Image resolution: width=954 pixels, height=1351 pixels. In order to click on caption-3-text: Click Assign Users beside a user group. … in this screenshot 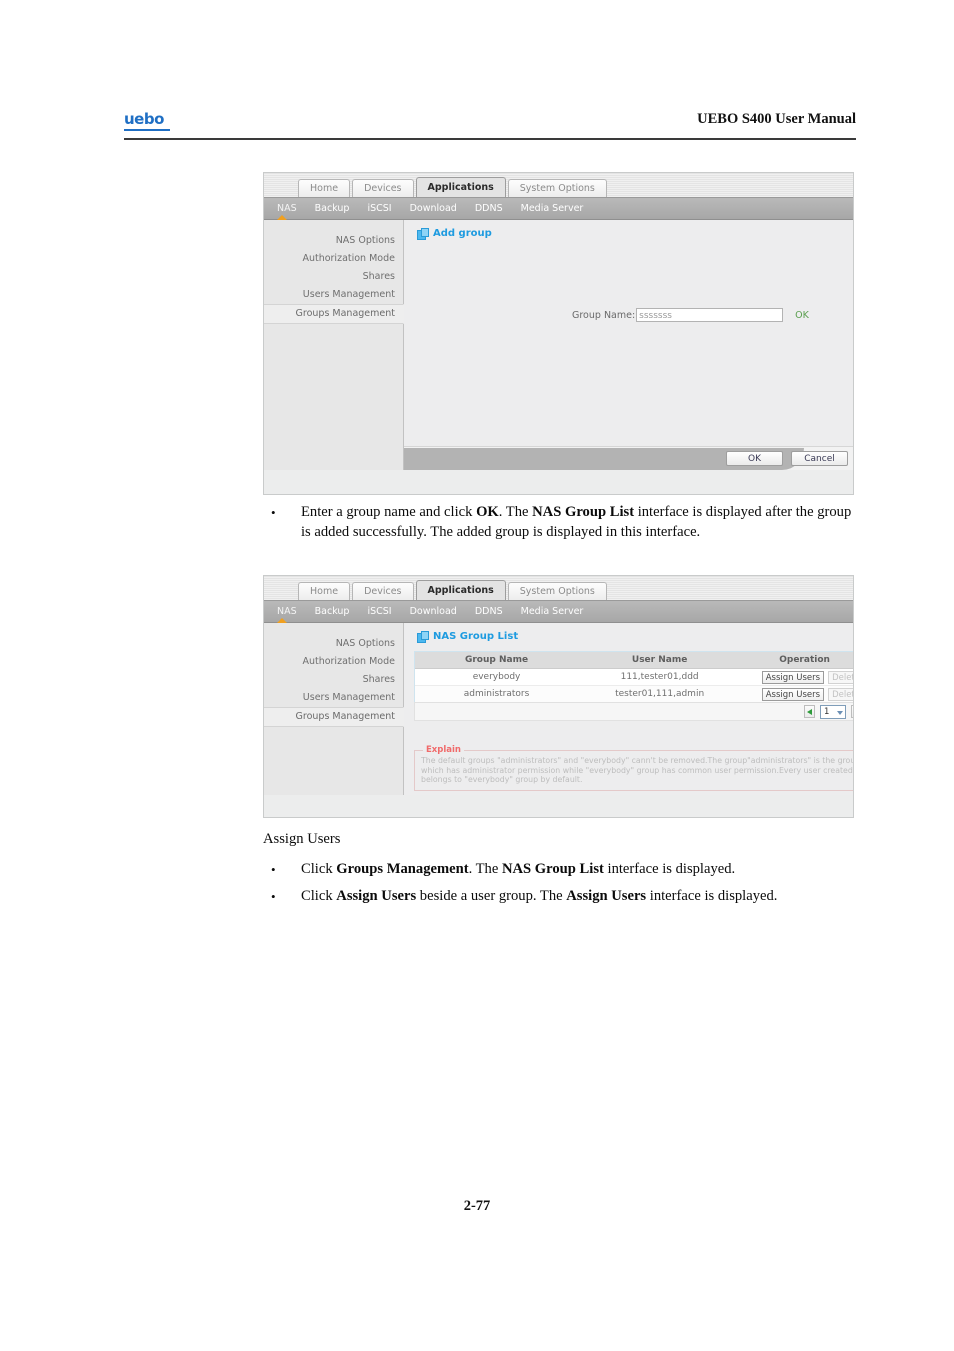, I will do `click(539, 897)`.